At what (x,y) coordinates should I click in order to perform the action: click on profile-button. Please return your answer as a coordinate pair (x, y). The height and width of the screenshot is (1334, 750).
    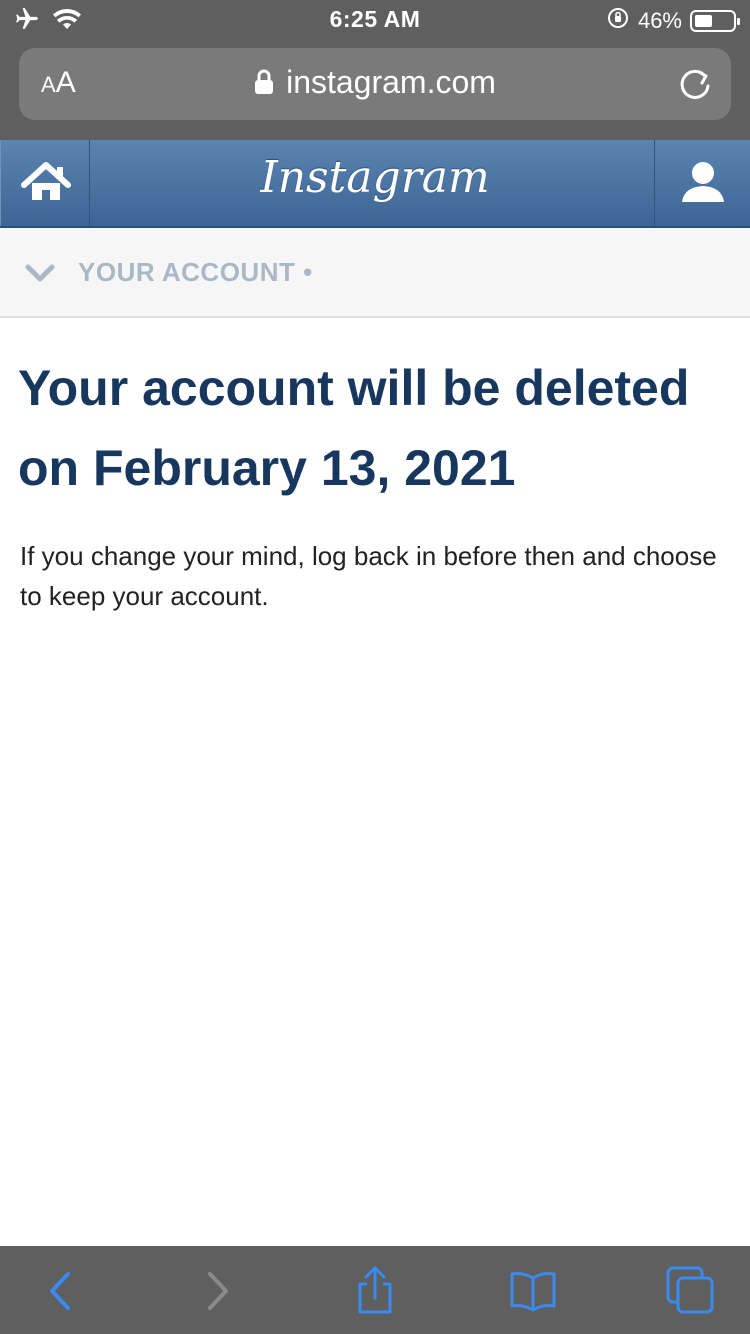
    Looking at the image, I should click on (702, 183).